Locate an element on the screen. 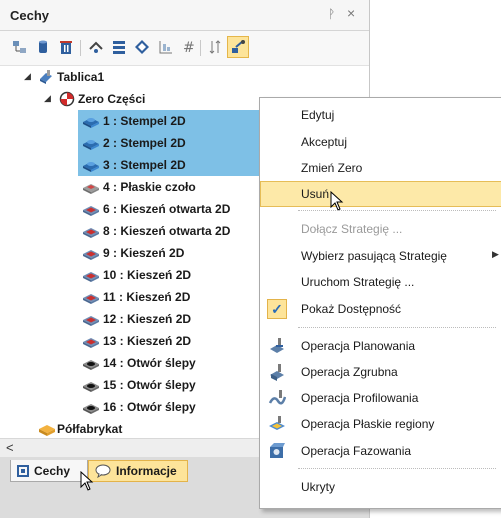 This screenshot has height=518, width=501. roughing-op-icon is located at coordinates (277, 372).